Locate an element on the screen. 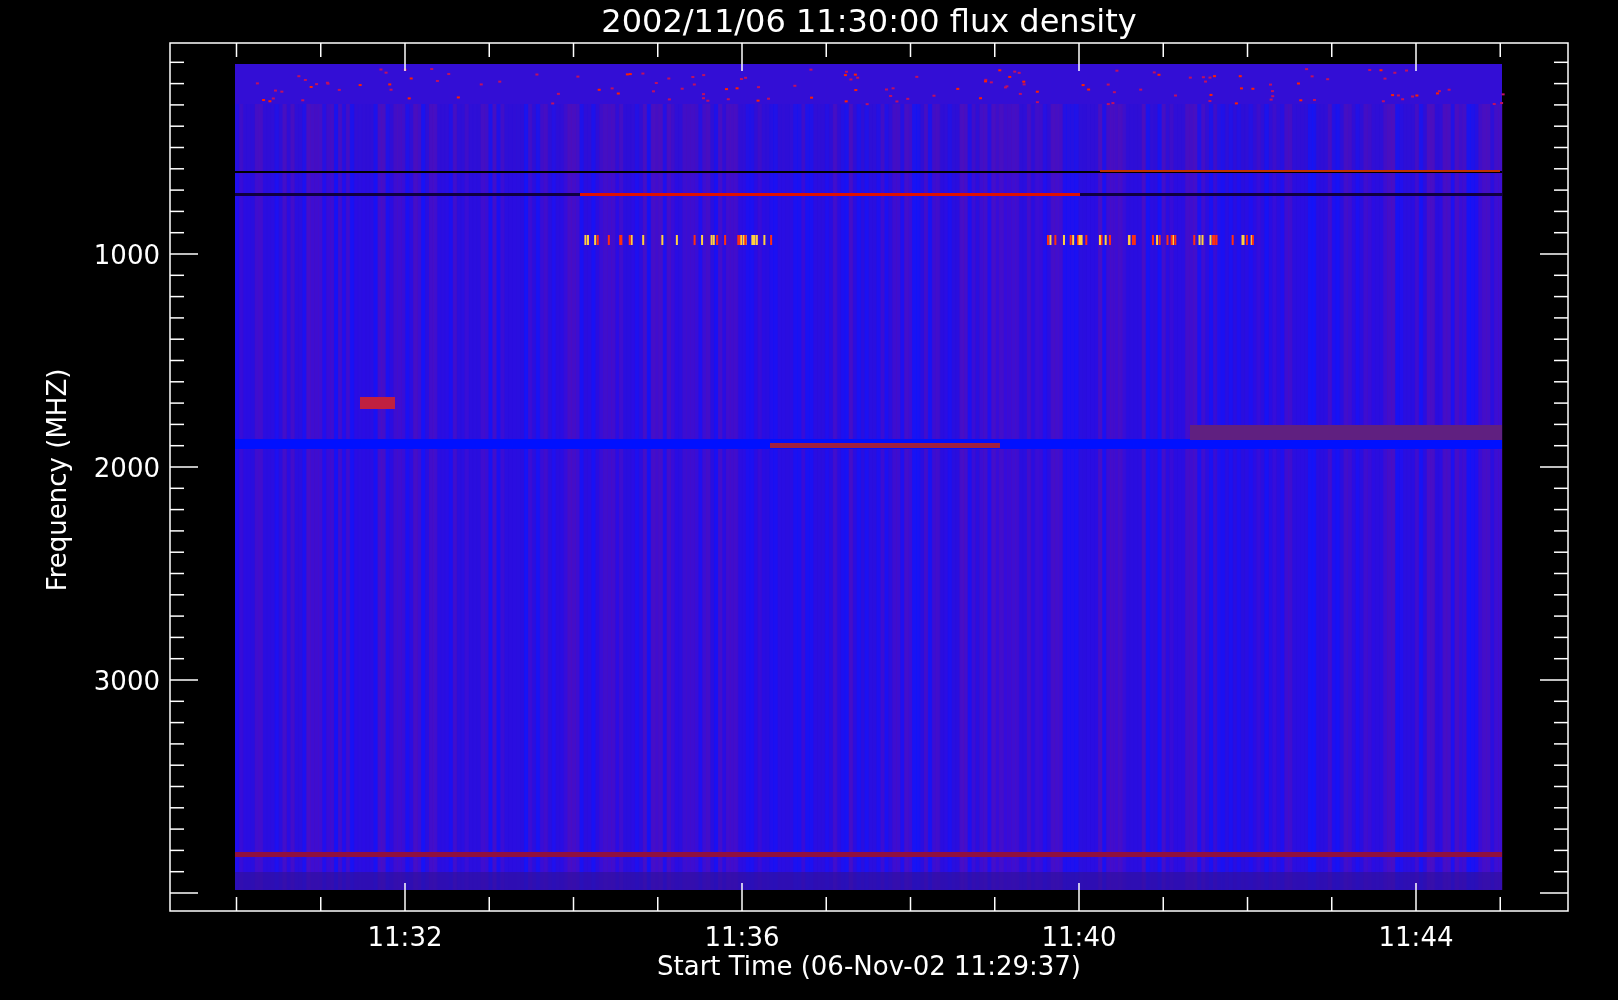 This screenshot has width=1618, height=1000. tick-label: 1000 is located at coordinates (126, 255).